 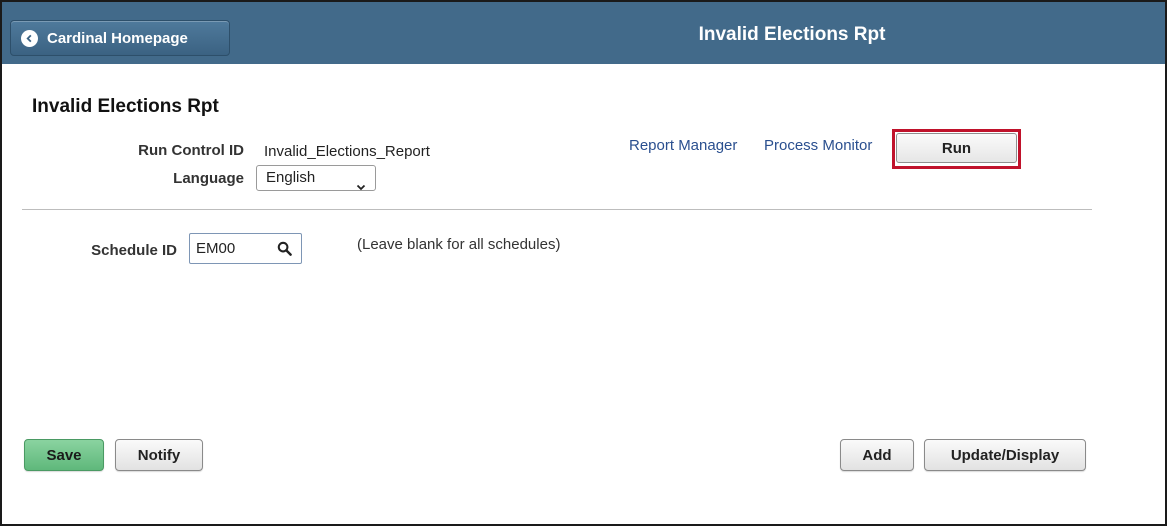 What do you see at coordinates (134, 250) in the screenshot?
I see `schedule-id-label: Schedule ID` at bounding box center [134, 250].